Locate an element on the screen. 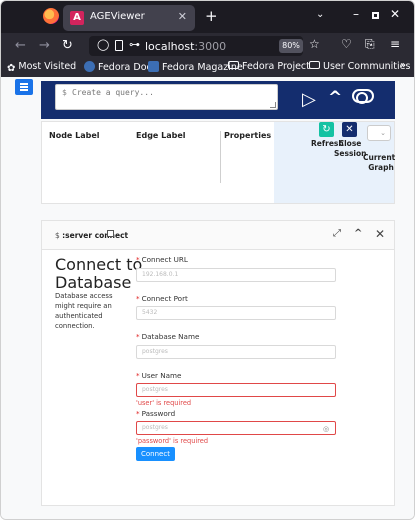 The width and height of the screenshot is (415, 520). address-bar: ◯ ⊶ localhost:3000 is located at coordinates (196, 46).